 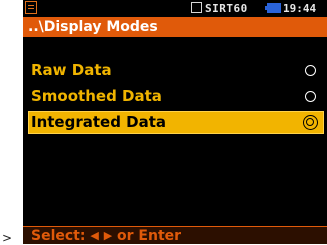 I want to click on pointer-glyph: >, so click(x=7, y=238).